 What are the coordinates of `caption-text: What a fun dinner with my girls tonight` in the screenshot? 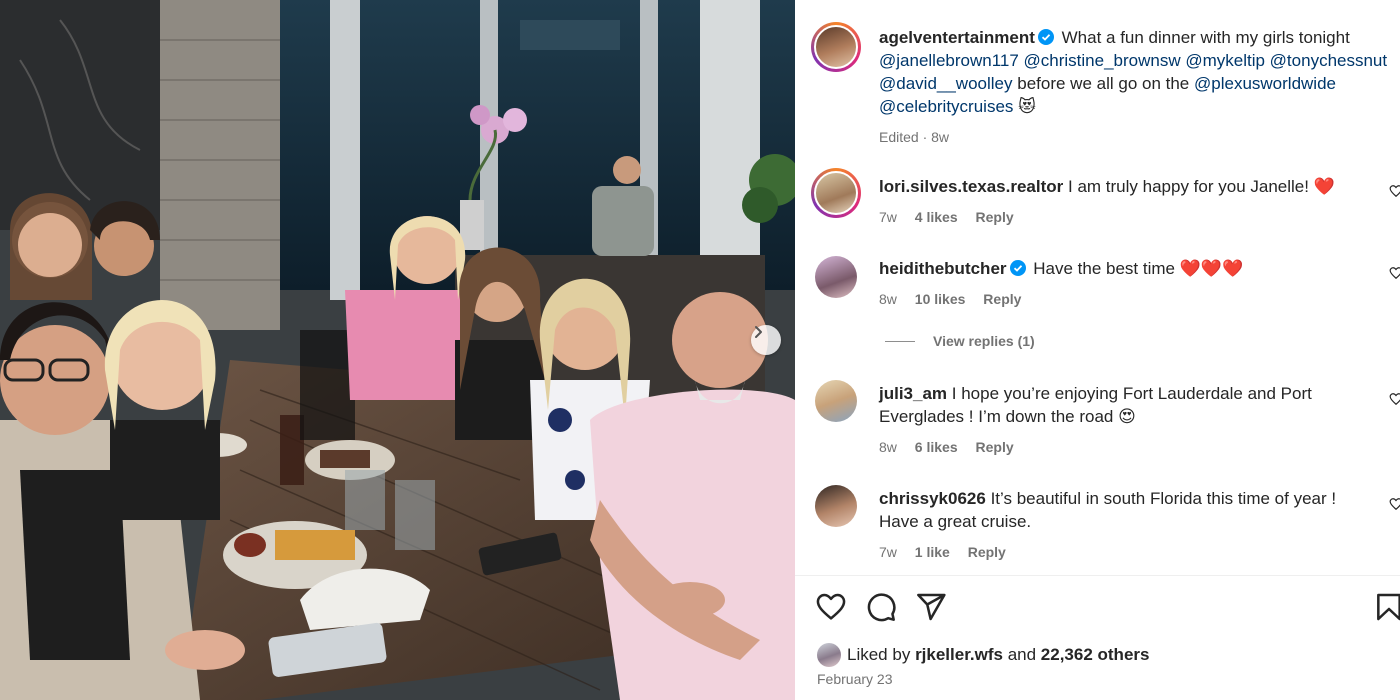 It's located at (1205, 37).